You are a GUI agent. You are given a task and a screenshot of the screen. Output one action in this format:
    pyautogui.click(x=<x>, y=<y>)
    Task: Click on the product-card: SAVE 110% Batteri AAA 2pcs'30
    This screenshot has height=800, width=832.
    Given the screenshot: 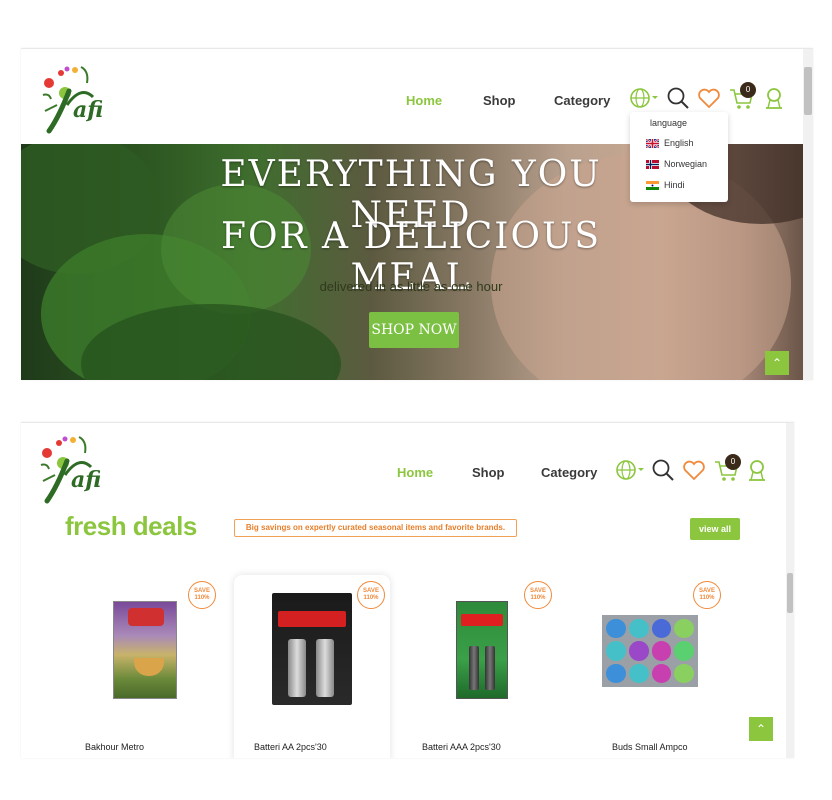 What is the action you would take?
    pyautogui.click(x=482, y=666)
    